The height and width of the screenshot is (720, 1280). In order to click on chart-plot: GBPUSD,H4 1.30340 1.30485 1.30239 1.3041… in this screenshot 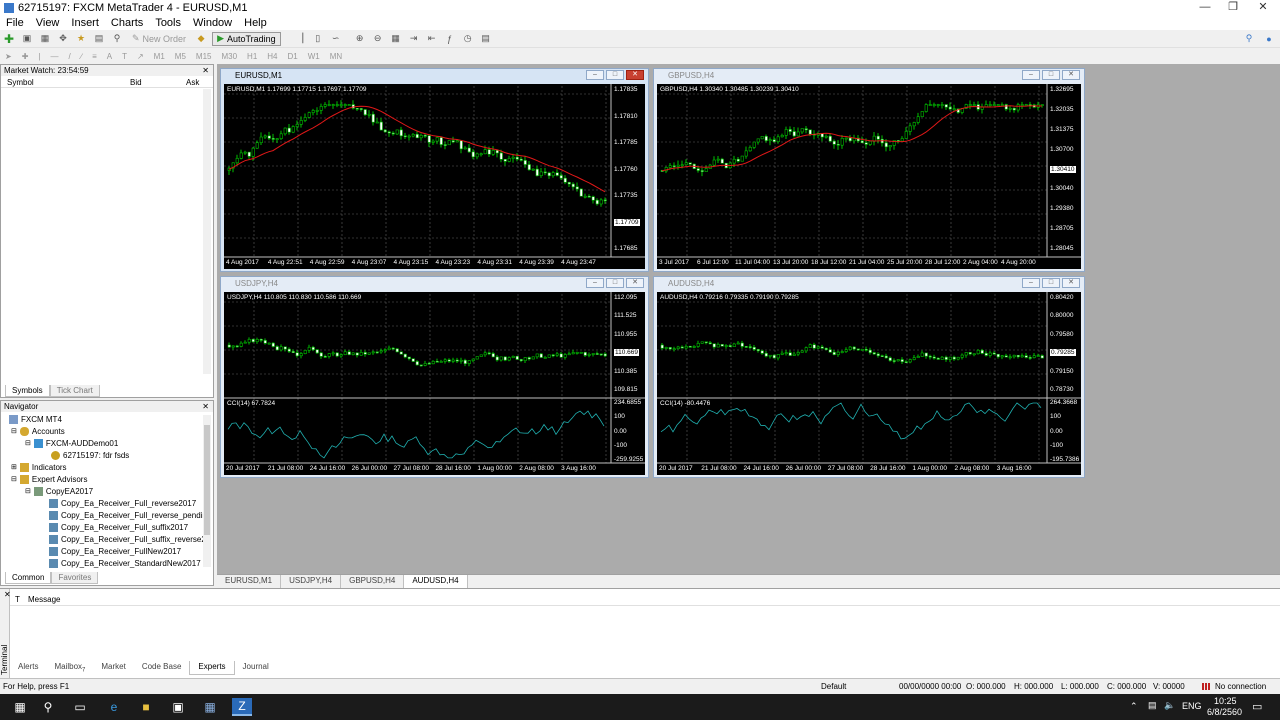, I will do `click(869, 176)`.